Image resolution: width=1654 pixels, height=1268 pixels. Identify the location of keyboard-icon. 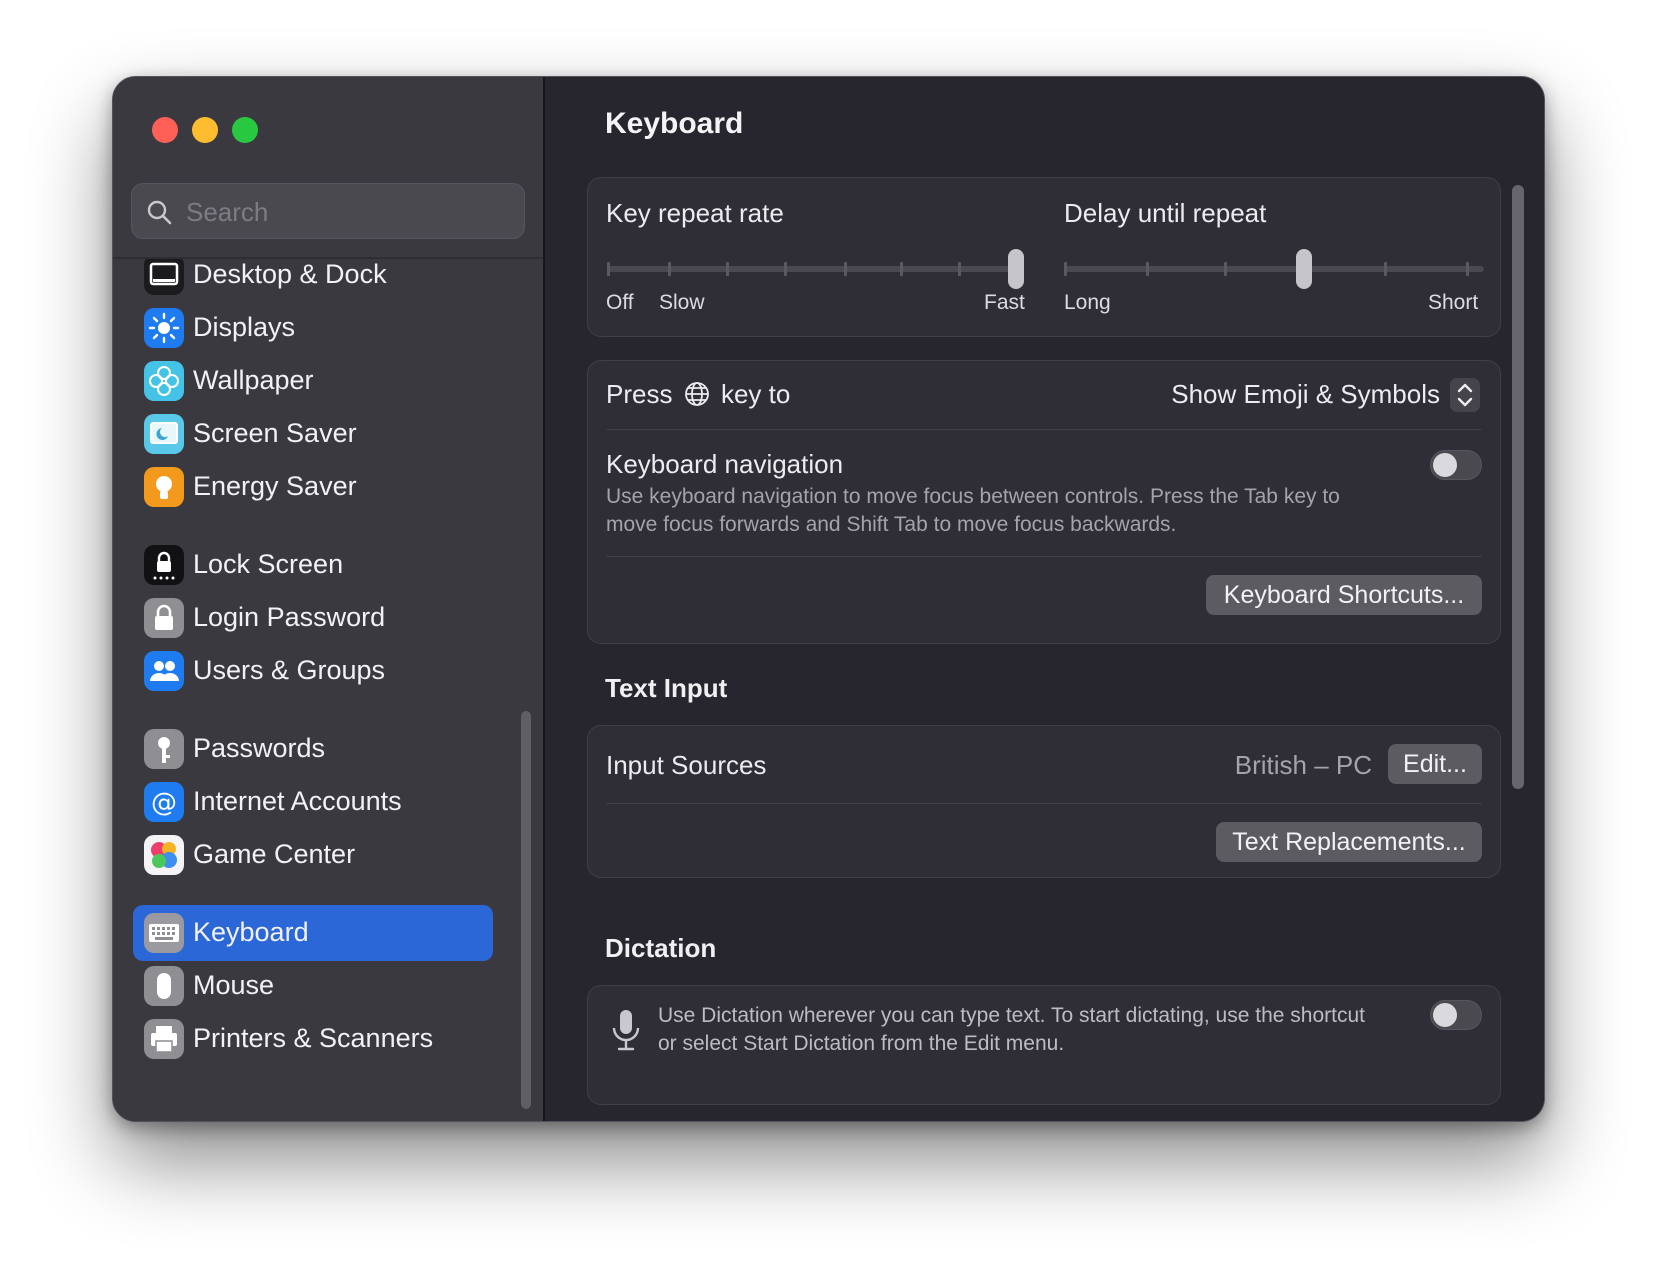
(164, 933).